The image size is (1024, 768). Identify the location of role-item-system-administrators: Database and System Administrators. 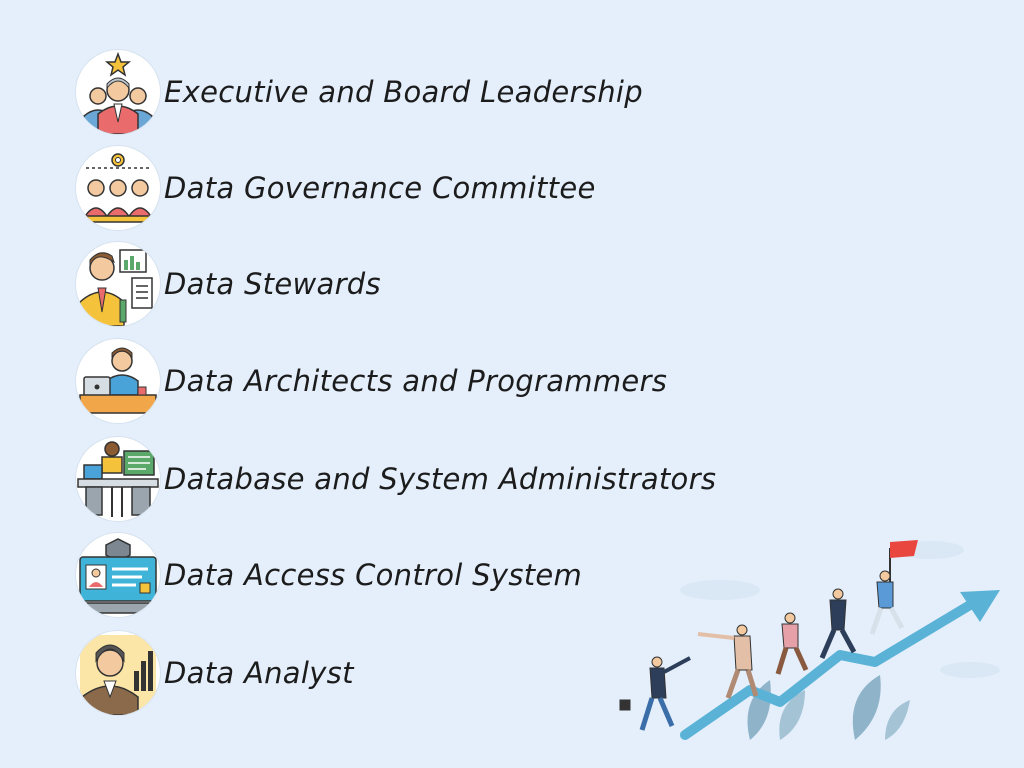
(396, 479).